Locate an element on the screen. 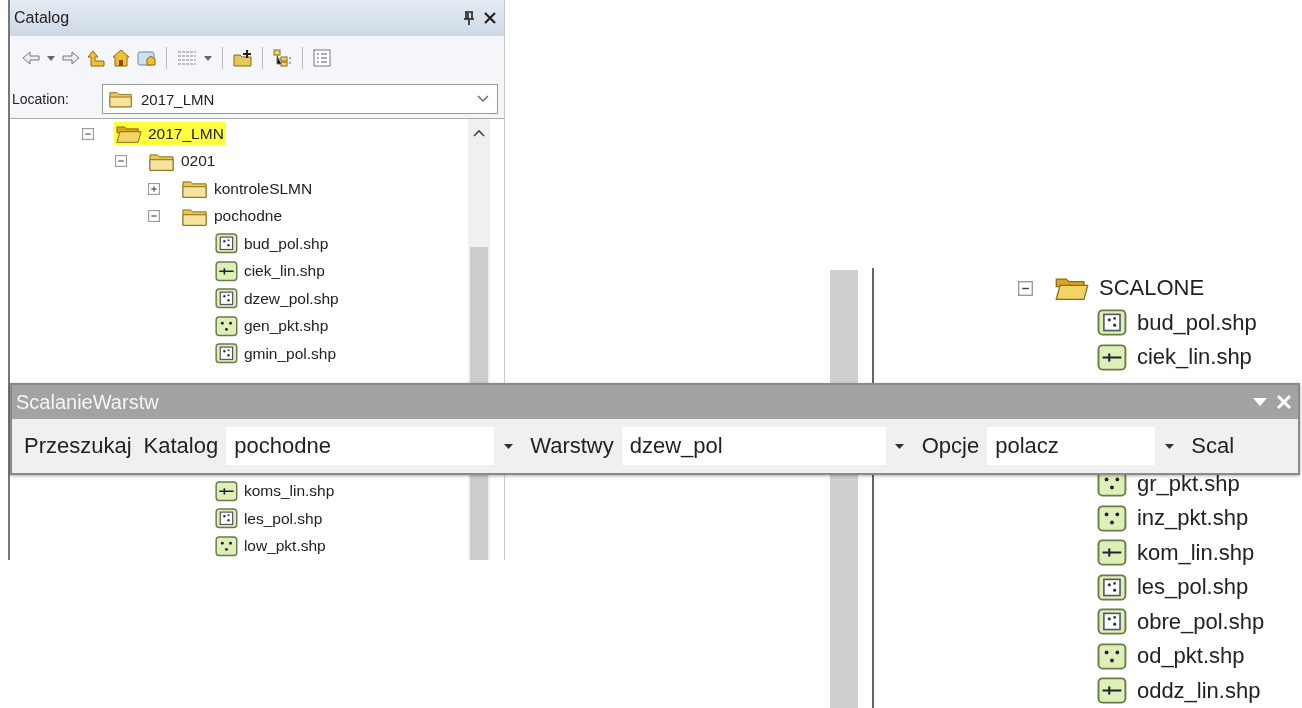 The width and height of the screenshot is (1302, 708). panel-title: Catalog is located at coordinates (42, 18).